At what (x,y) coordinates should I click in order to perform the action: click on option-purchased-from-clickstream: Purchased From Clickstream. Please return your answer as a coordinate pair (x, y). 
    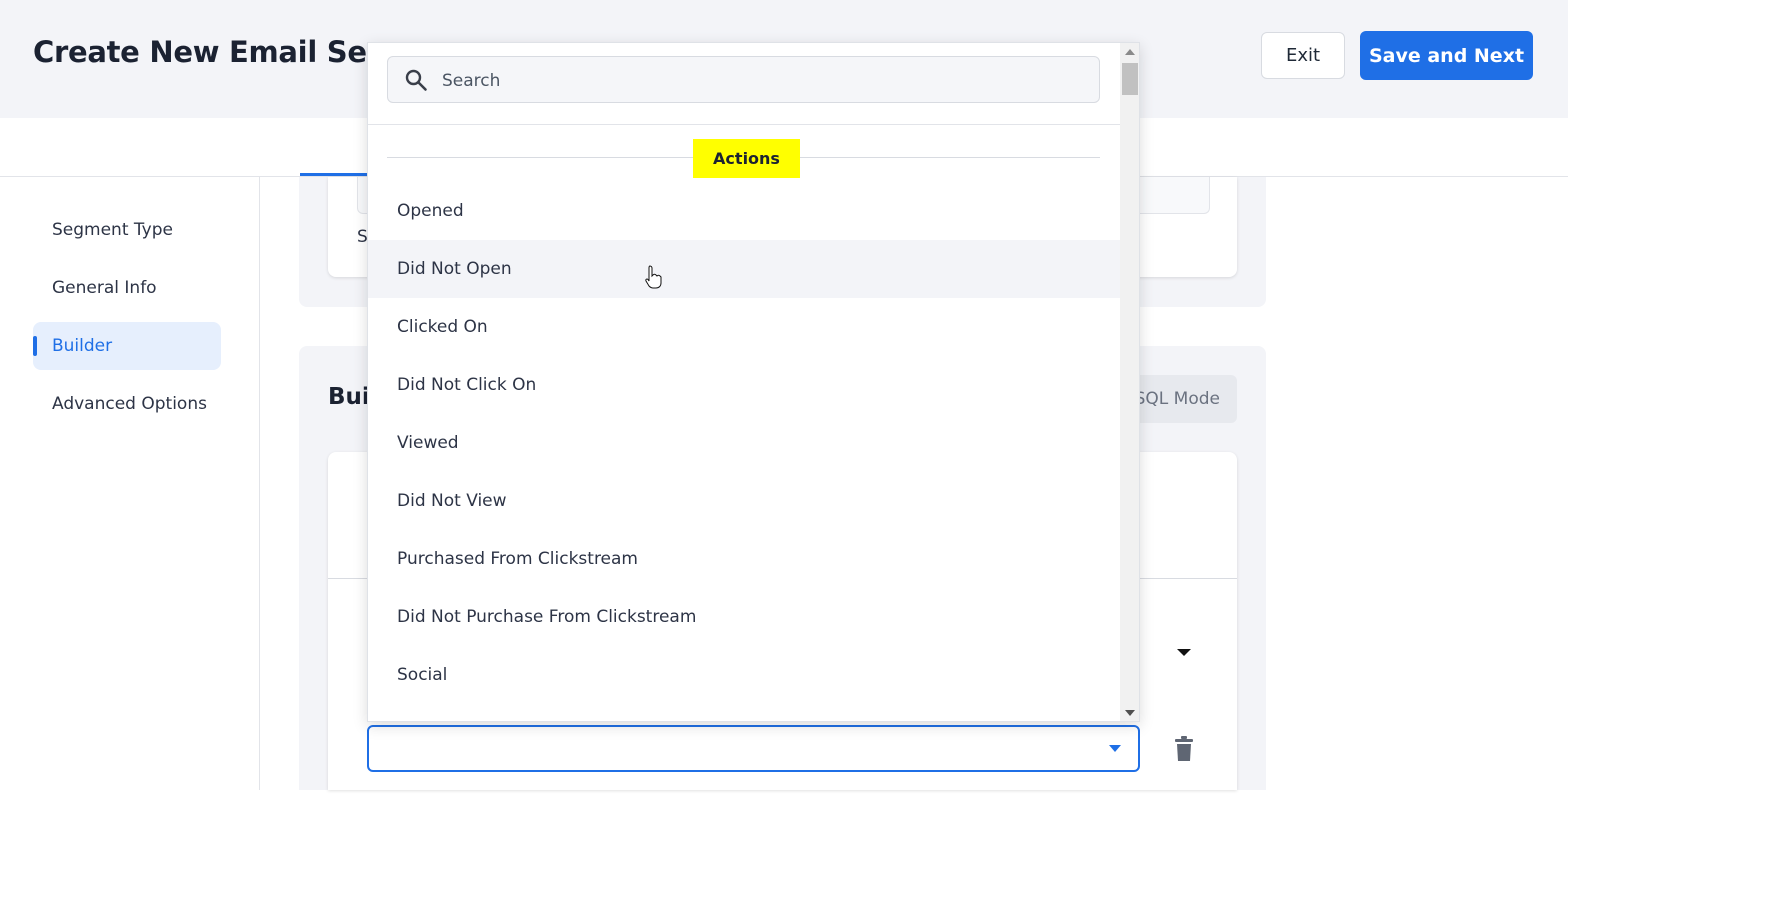
    Looking at the image, I should click on (744, 559).